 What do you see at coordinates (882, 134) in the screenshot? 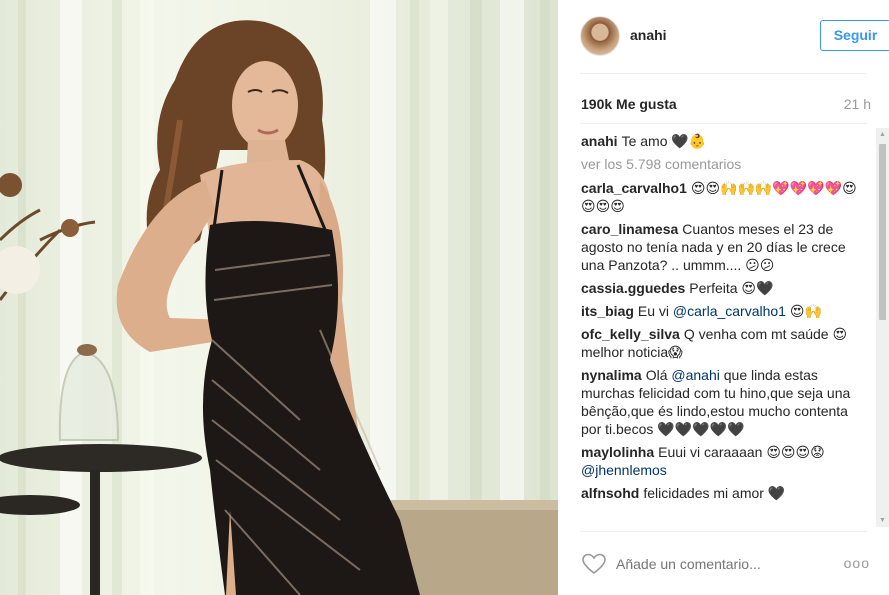
I see `scroll-up-arrow-icon: ▲` at bounding box center [882, 134].